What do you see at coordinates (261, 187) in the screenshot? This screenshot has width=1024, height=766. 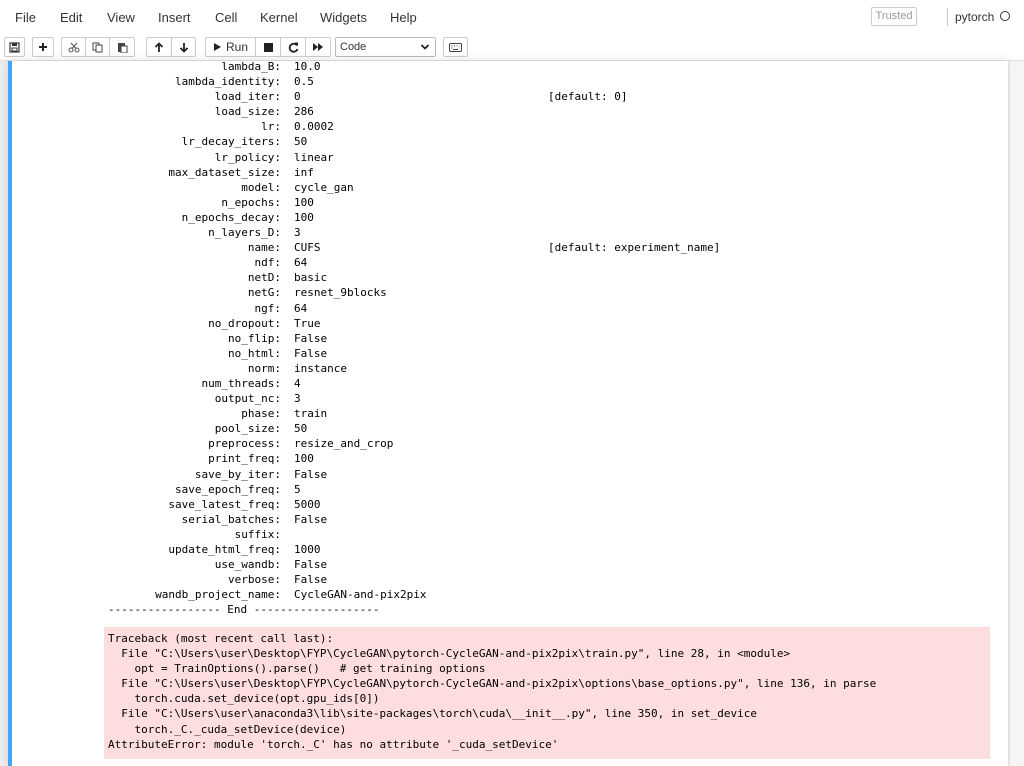 I see `option-key: model:` at bounding box center [261, 187].